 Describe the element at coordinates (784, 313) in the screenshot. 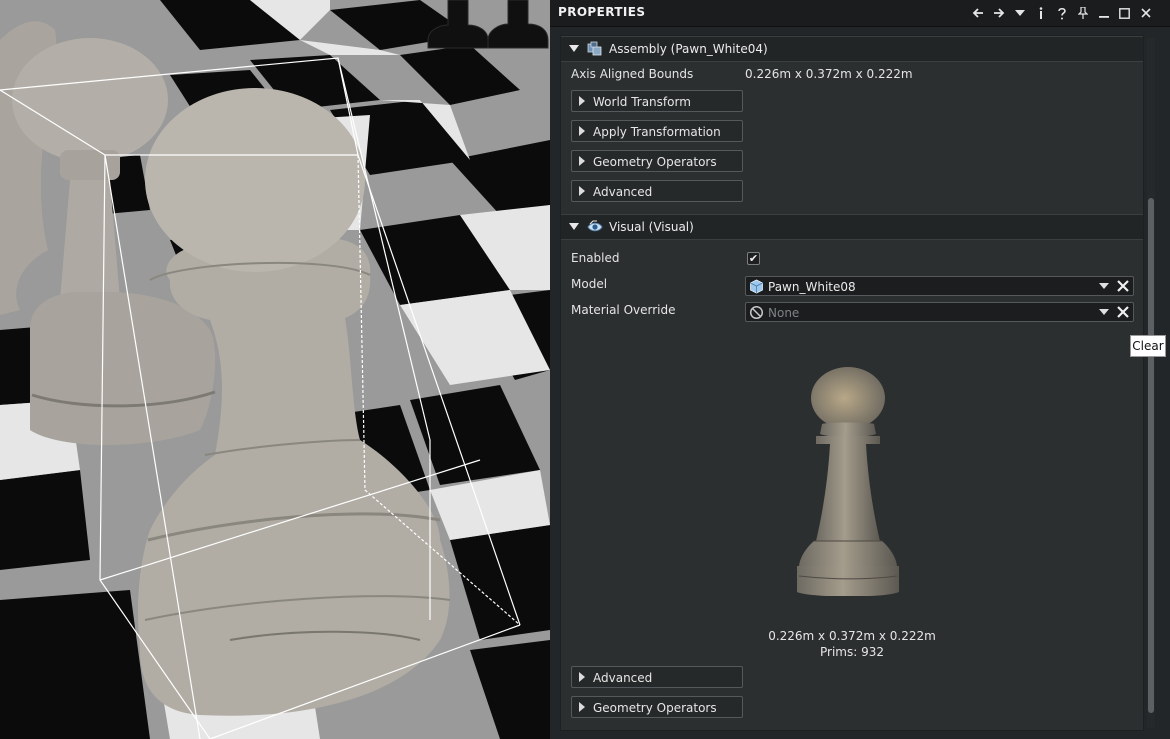

I see `material-override-value: None` at that location.